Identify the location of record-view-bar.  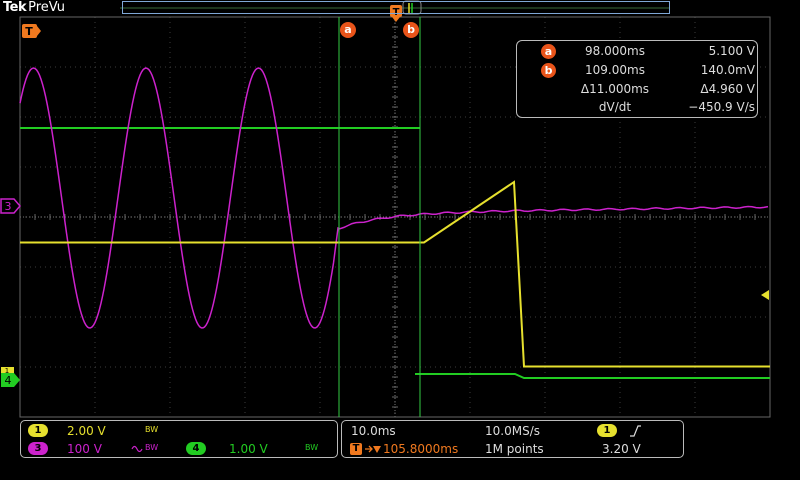
(396, 7).